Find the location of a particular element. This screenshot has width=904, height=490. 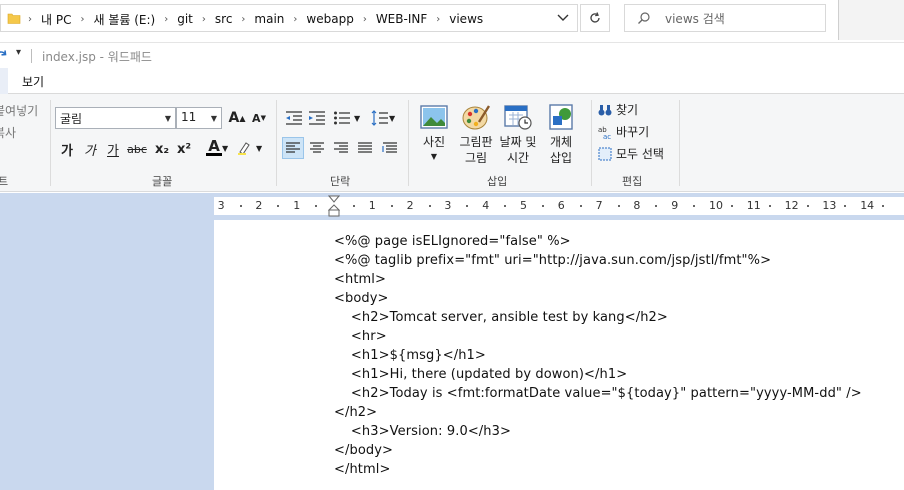

align-left-icon is located at coordinates (293, 147).